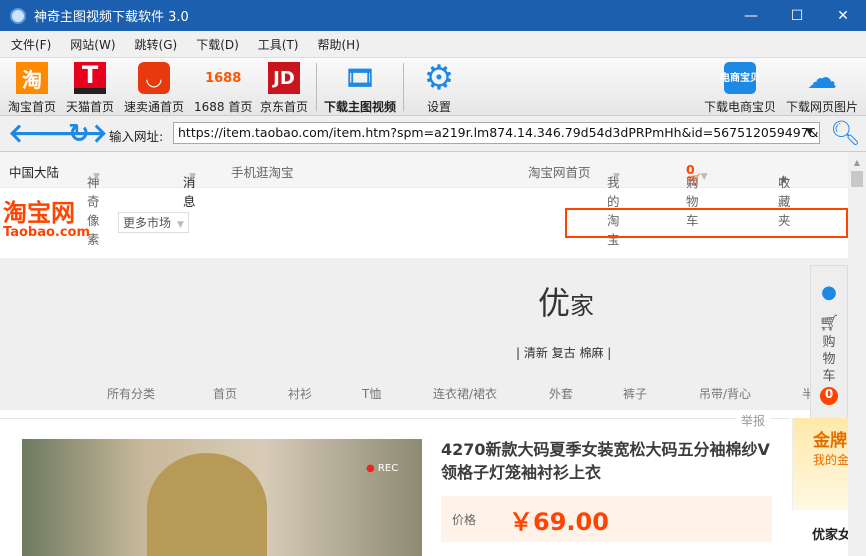 Image resolution: width=866 pixels, height=556 pixels. I want to click on aliexpress-icon: ◡, so click(154, 78).